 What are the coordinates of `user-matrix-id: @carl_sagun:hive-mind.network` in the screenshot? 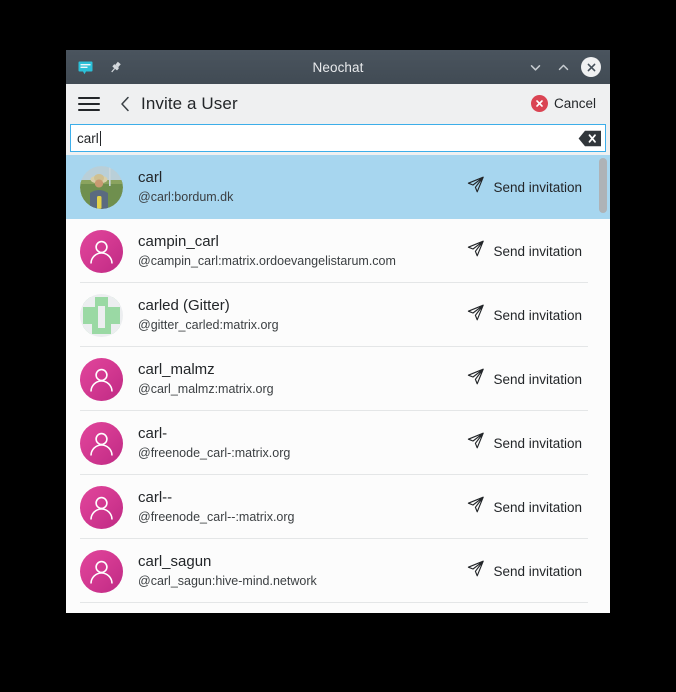 It's located at (227, 581).